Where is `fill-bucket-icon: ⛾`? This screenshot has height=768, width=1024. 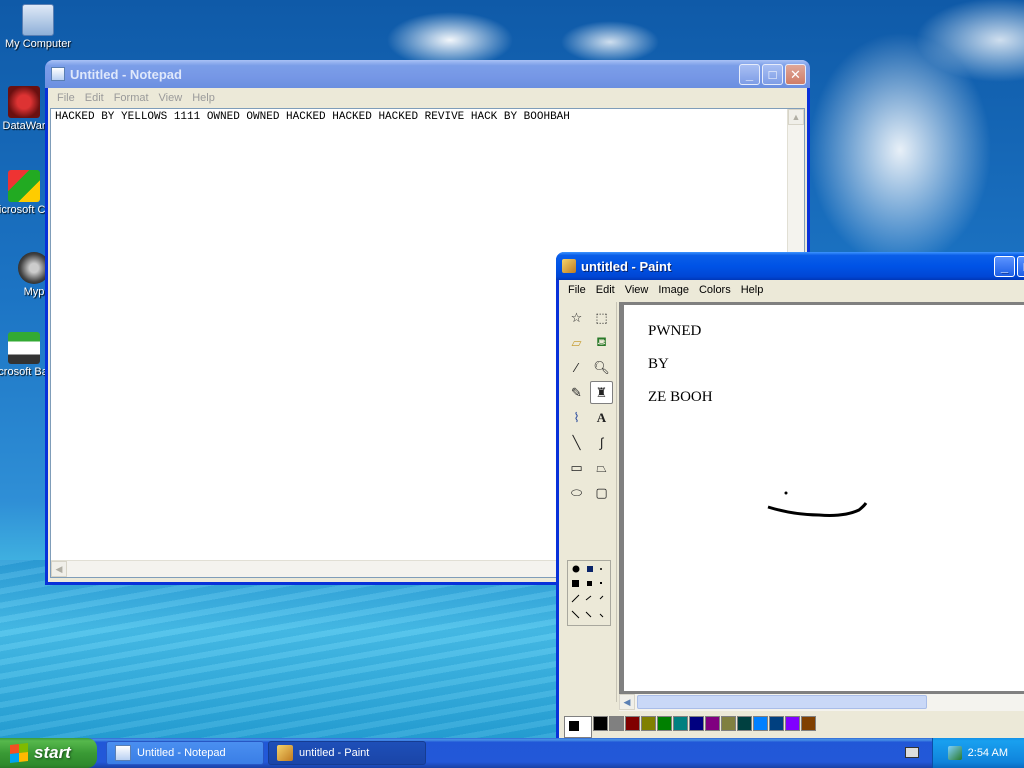
fill-bucket-icon: ⛾ is located at coordinates (601, 342).